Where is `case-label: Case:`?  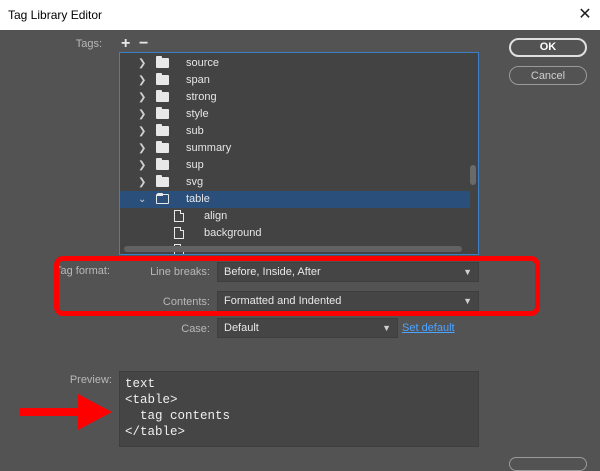 case-label: Case: is located at coordinates (195, 329).